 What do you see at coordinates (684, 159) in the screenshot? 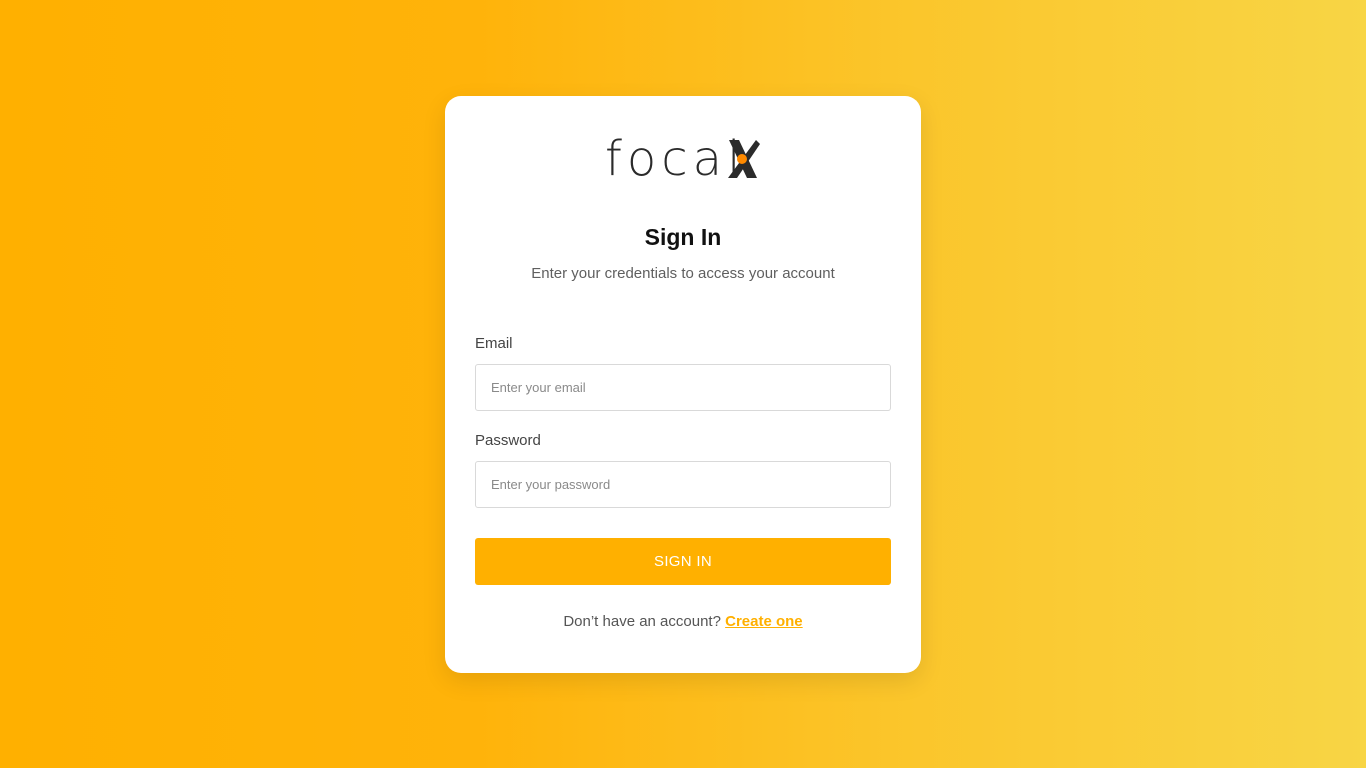
I see `focalx-logo: focal` at bounding box center [684, 159].